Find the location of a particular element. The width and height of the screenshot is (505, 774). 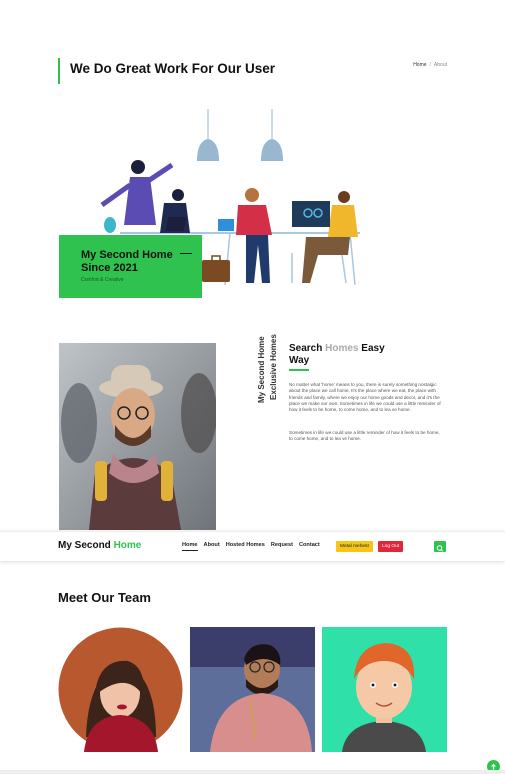

hero-title-line2: Since 2021 is located at coordinates (109, 267).